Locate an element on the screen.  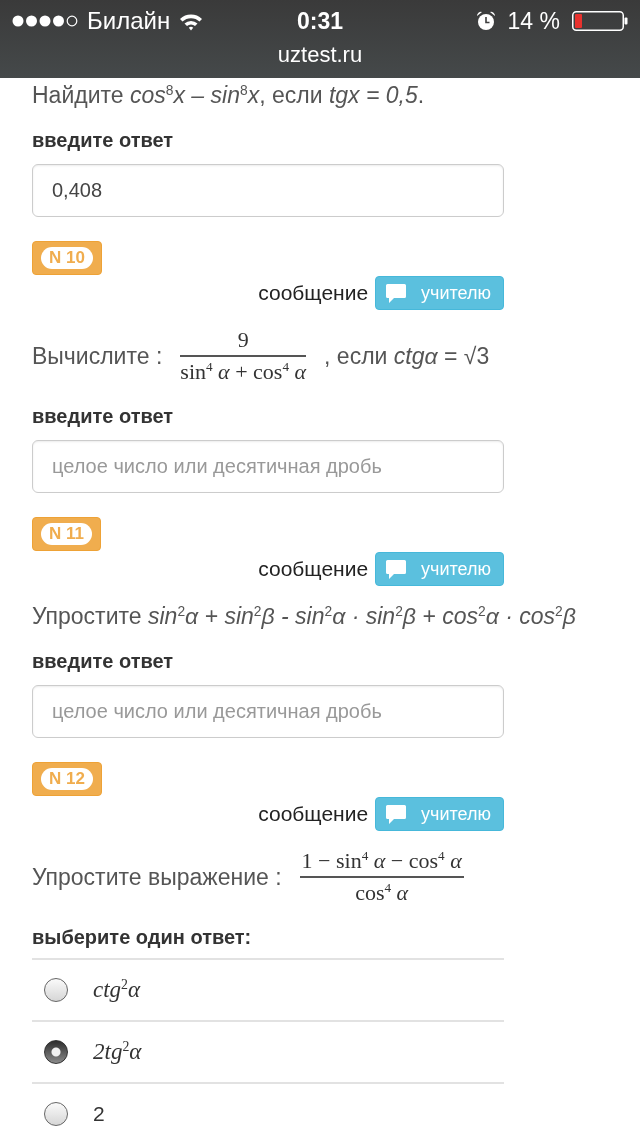
question-number-badge: N 11 is located at coordinates (66, 534).